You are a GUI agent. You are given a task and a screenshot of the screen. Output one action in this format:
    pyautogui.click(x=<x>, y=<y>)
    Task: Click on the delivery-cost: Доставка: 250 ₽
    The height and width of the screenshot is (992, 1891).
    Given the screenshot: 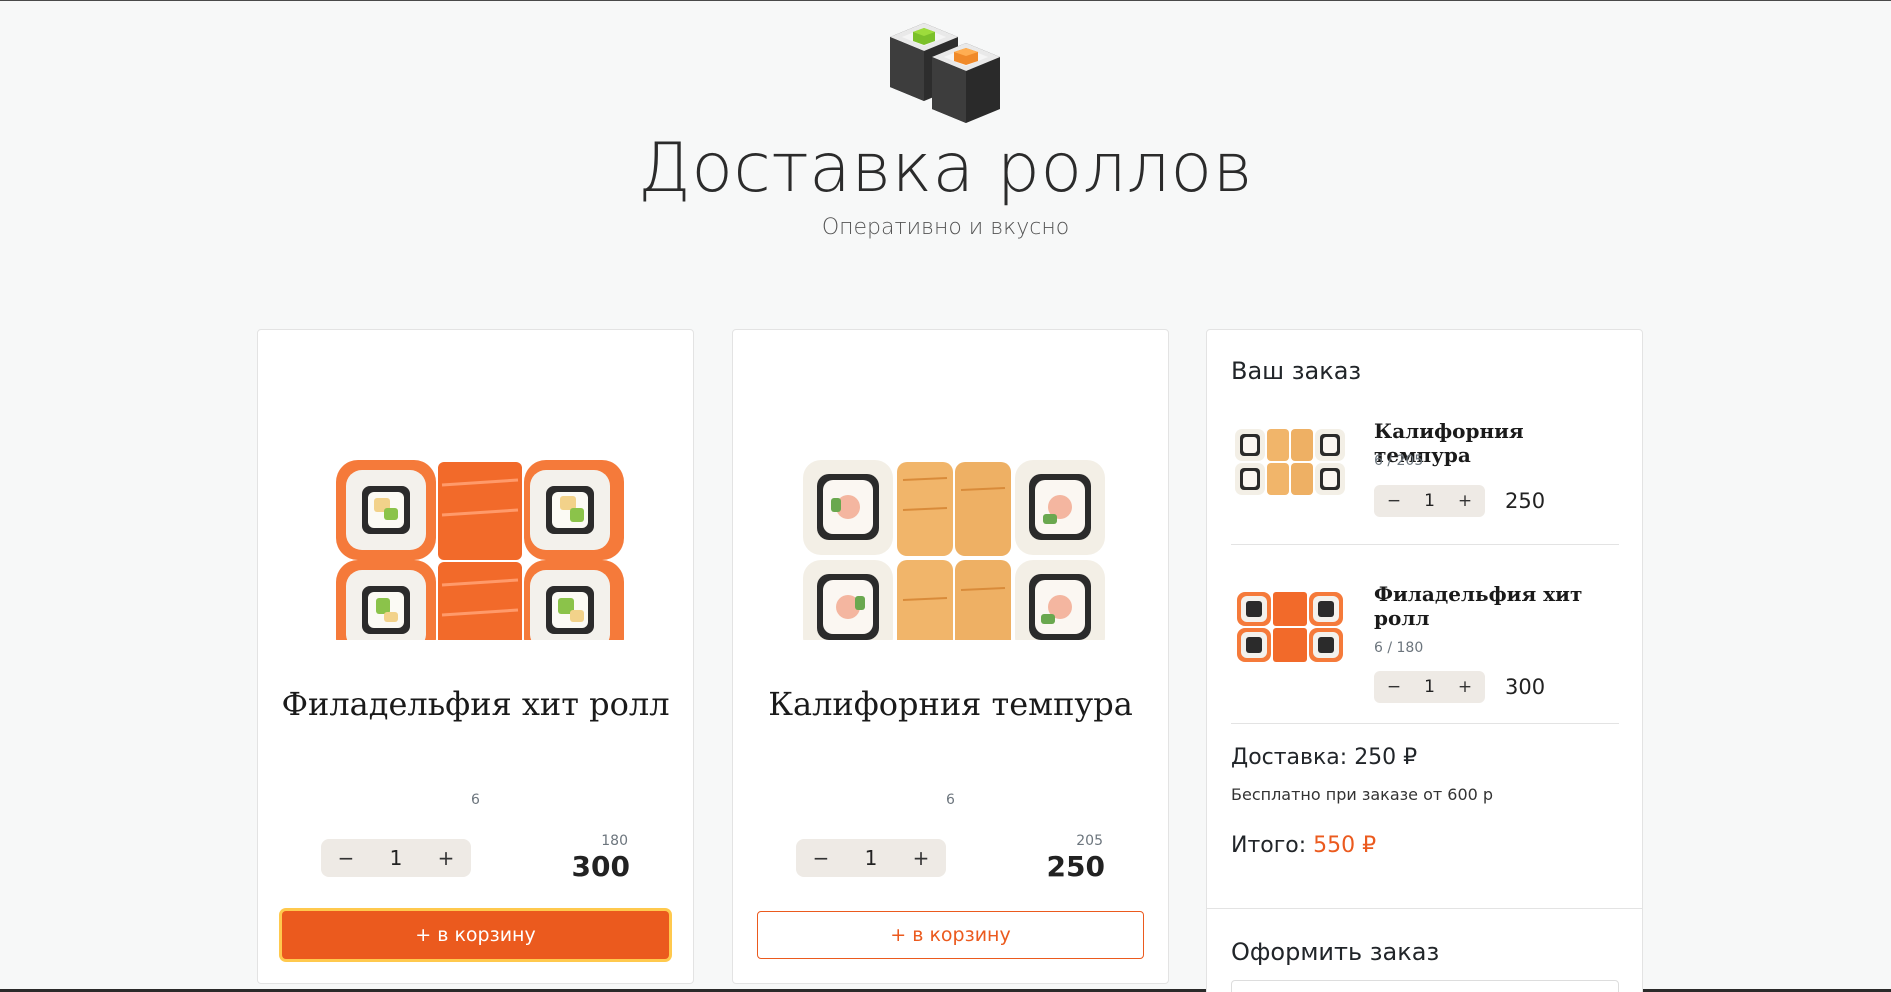 What is the action you would take?
    pyautogui.click(x=1324, y=757)
    